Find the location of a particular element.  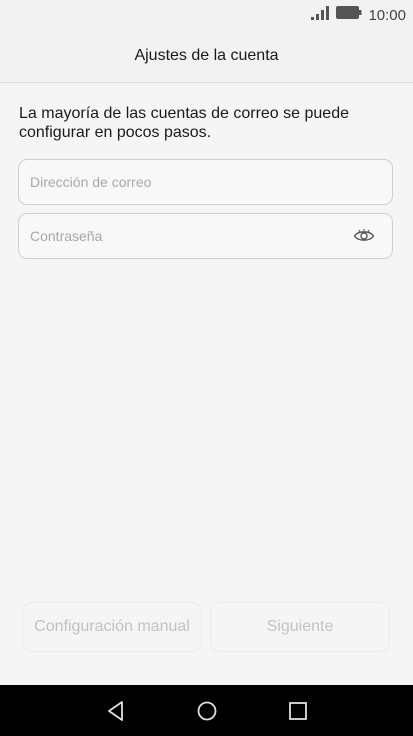

navigation-bar is located at coordinates (206, 710).